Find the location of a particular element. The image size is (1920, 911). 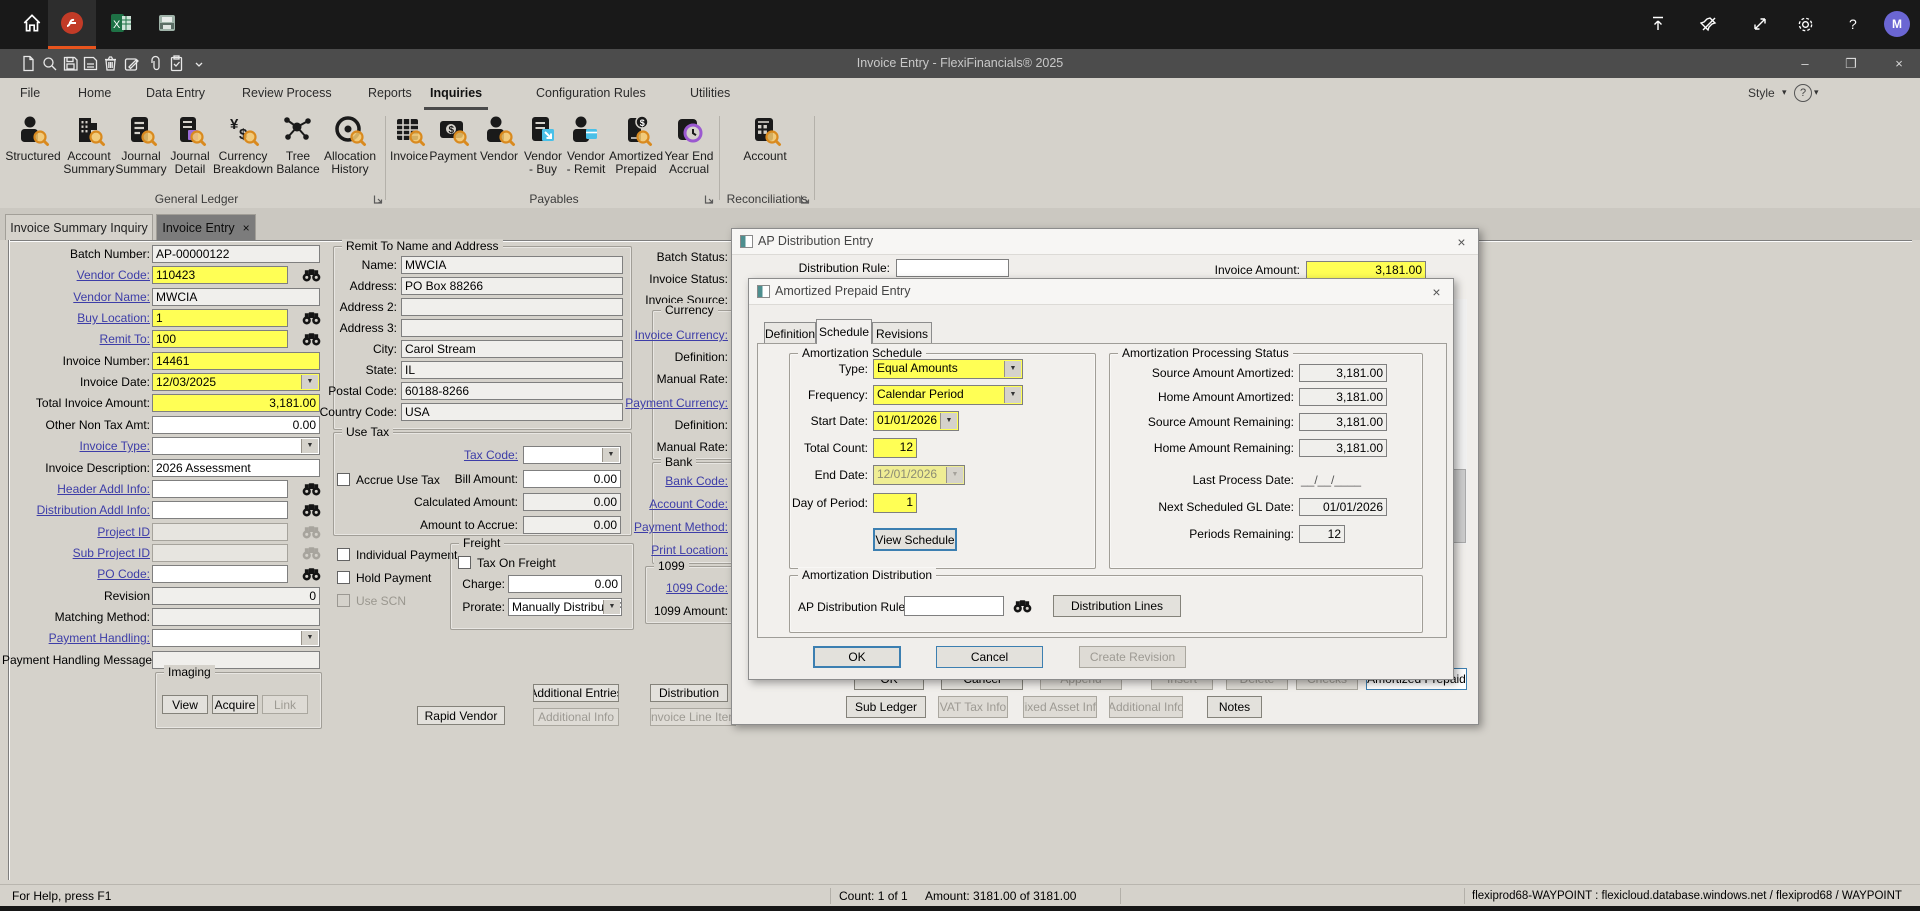

label-po-code-: PO Code: is located at coordinates (76, 574).